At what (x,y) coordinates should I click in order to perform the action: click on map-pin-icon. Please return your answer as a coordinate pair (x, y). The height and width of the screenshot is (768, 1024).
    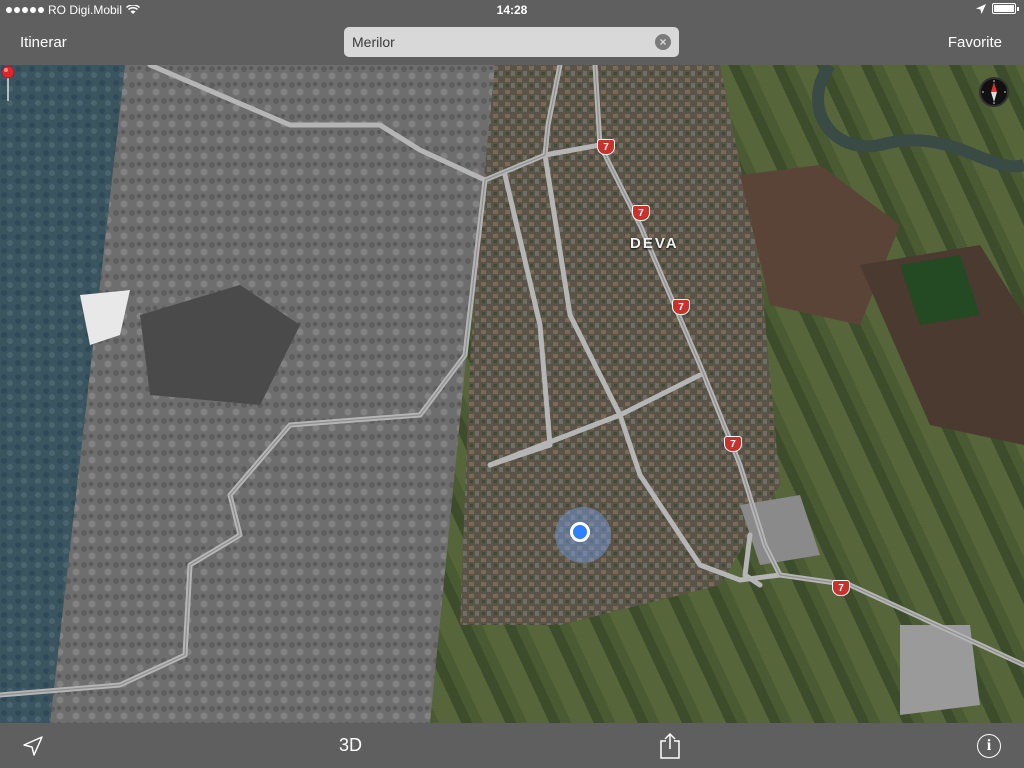
    Looking at the image, I should click on (8, 84).